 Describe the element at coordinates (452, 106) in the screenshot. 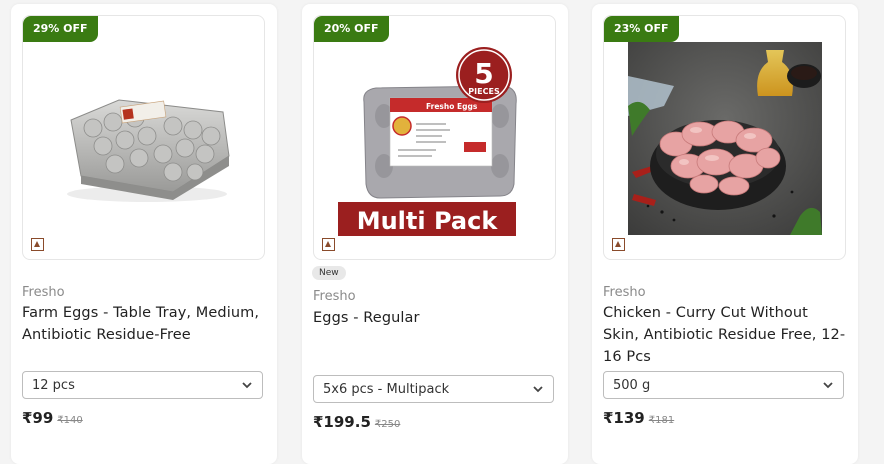

I see `pack-label-text: Fresho Eggs` at that location.